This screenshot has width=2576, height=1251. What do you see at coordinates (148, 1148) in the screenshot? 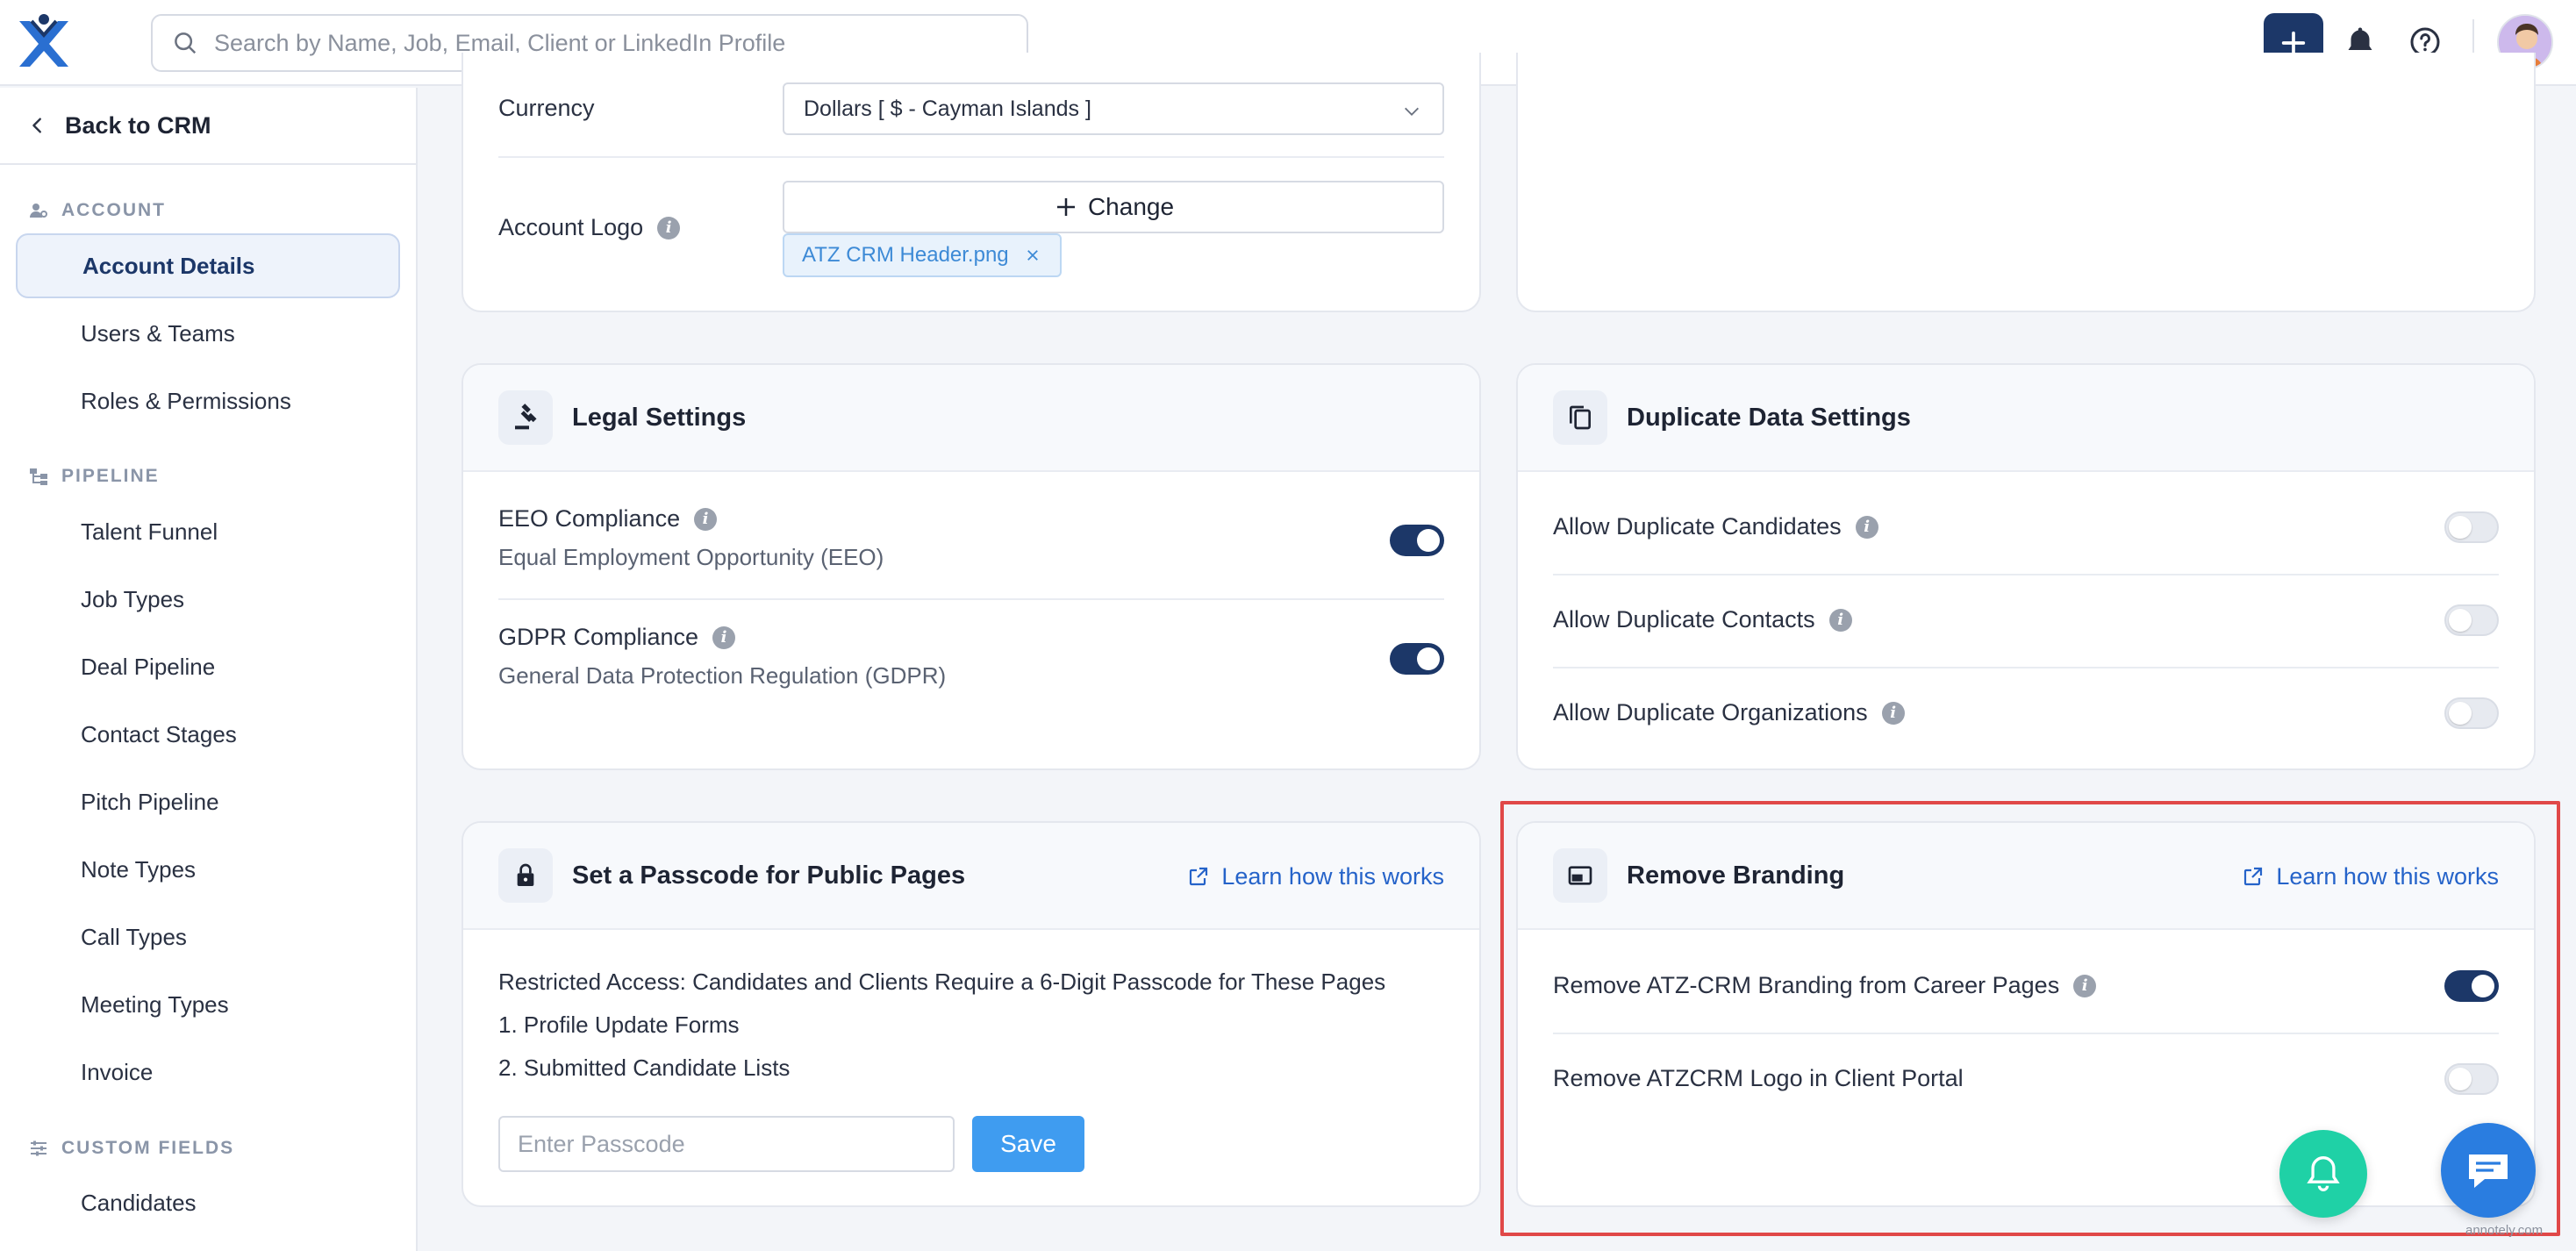
I see `section-custom-fields-label: CUSTOM FIELDS` at bounding box center [148, 1148].